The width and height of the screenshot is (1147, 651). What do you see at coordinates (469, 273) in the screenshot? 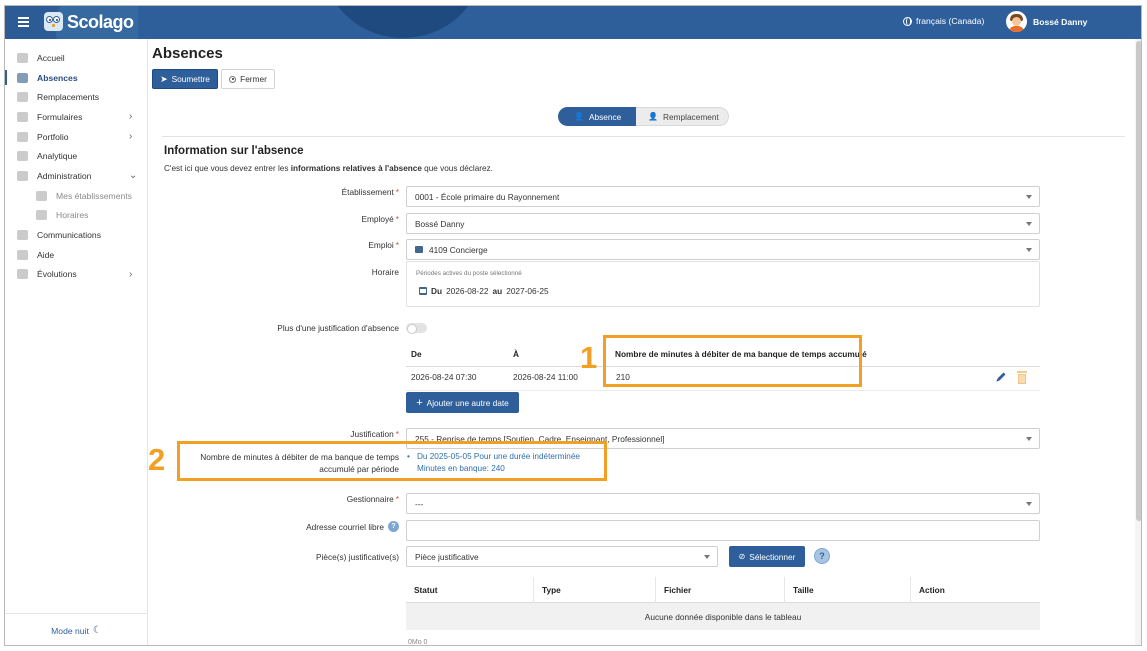
I see `horaire-caption: Périodes actives du poste sélectionné` at bounding box center [469, 273].